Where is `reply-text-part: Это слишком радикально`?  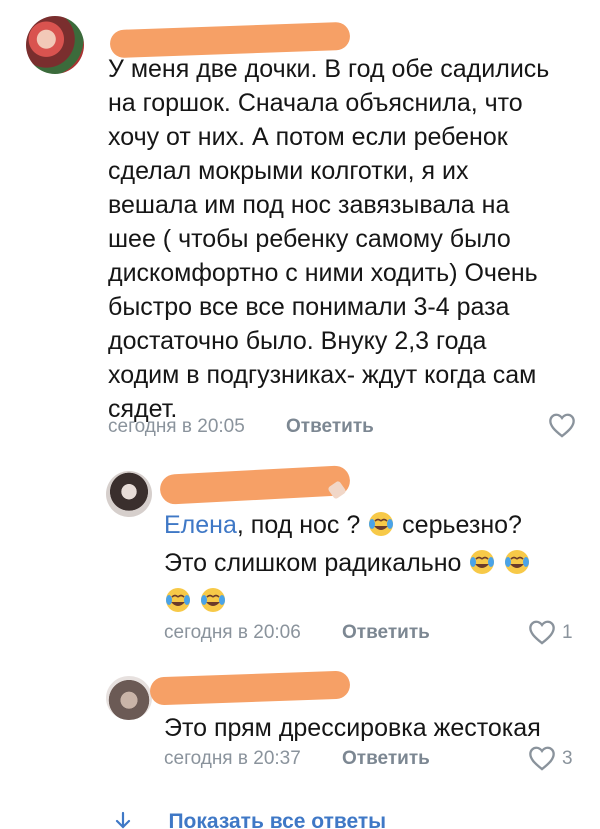
reply-text-part: Это слишком радикально is located at coordinates (316, 563).